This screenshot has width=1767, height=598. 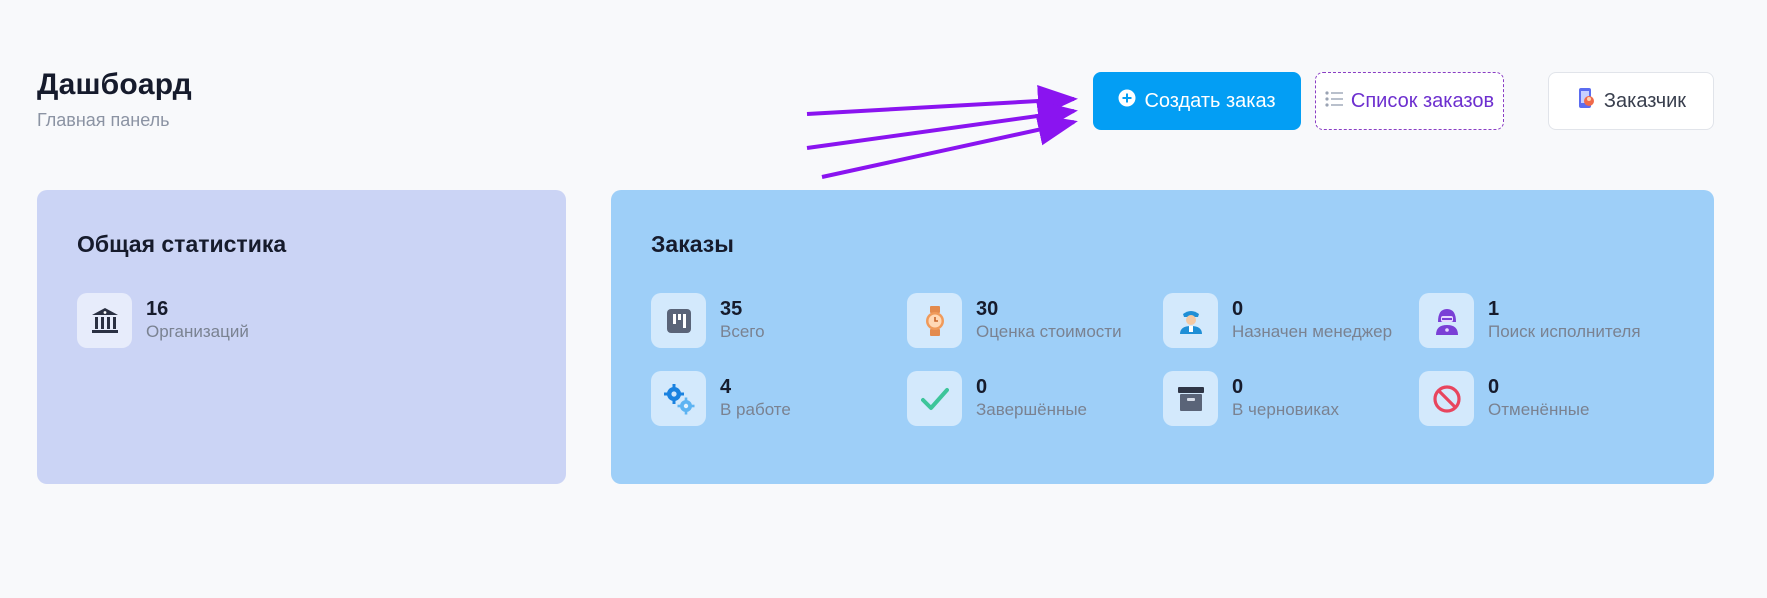 I want to click on create-order-button: Создать заказ, so click(x=1197, y=101).